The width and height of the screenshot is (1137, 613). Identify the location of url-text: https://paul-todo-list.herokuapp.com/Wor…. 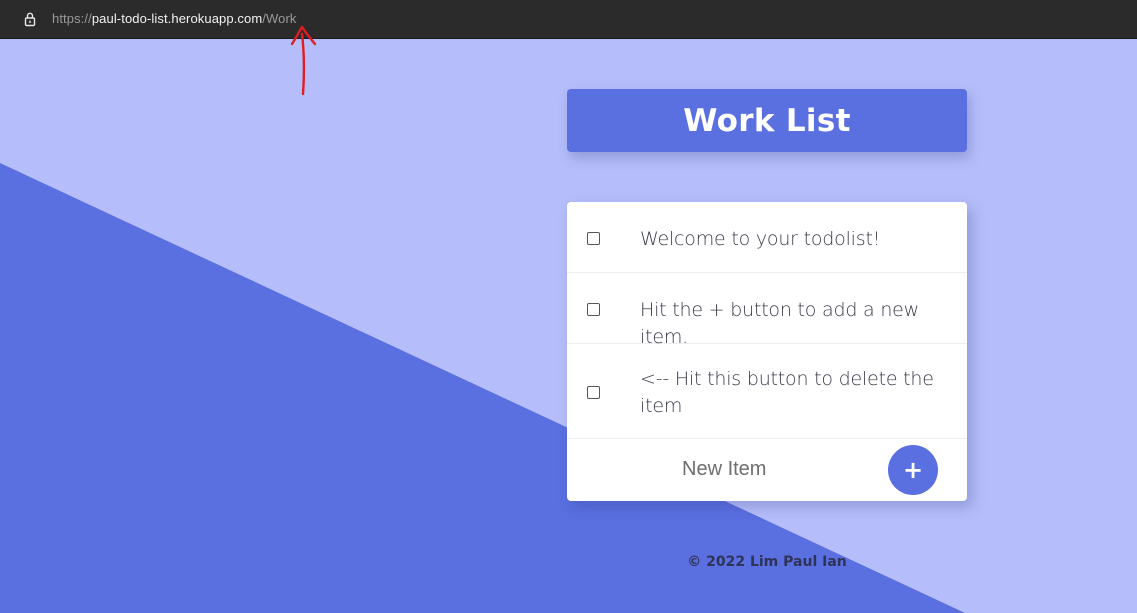
(174, 18).